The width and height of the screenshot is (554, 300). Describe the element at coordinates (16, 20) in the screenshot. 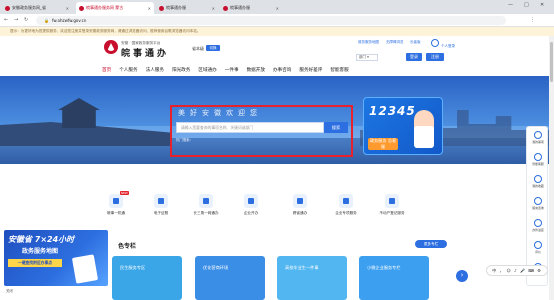

I see `forward-icon: →` at that location.